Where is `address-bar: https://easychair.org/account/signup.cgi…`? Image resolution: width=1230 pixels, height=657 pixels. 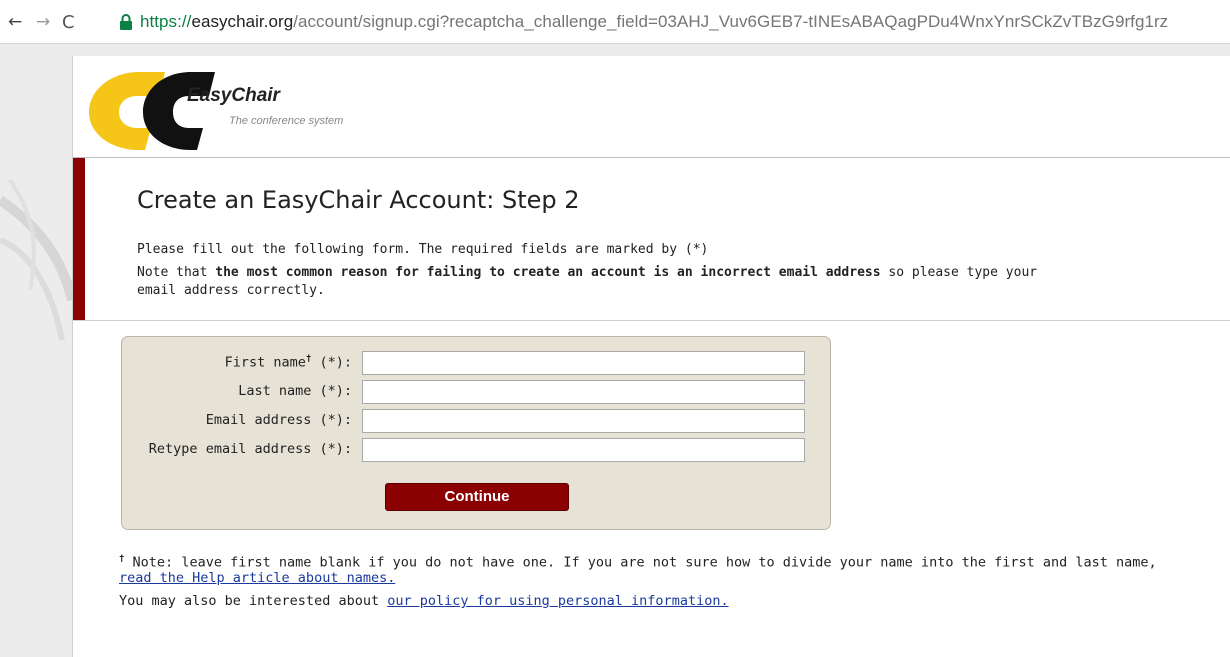 address-bar: https://easychair.org/account/signup.cgi… is located at coordinates (654, 22).